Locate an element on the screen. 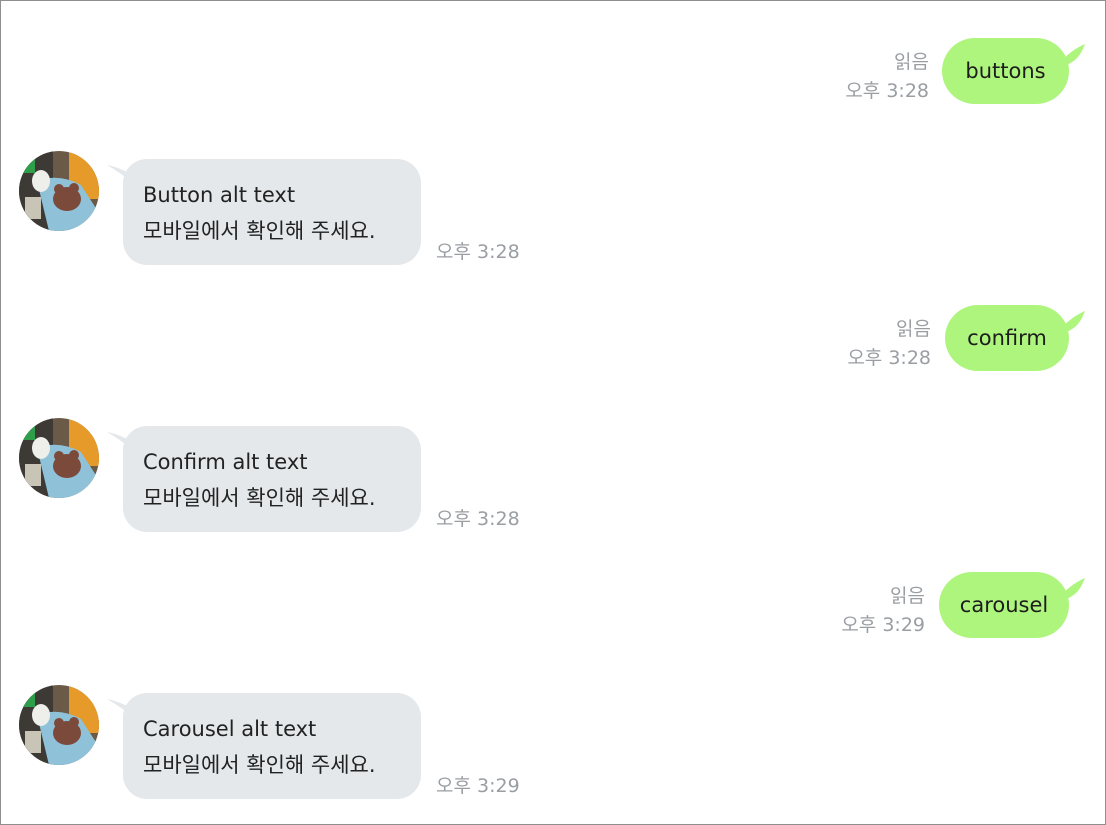 The height and width of the screenshot is (825, 1106). incoming-bubble: Confirm alt text 모바일에서 확인해 주세요. is located at coordinates (272, 479).